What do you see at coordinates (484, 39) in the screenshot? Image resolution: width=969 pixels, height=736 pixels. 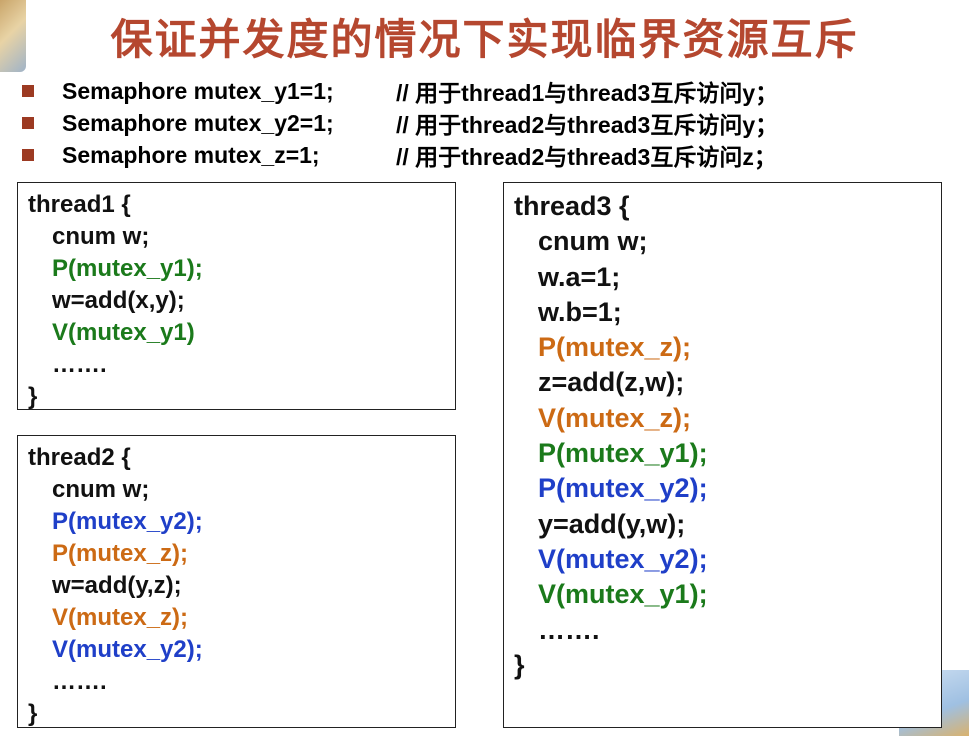 I see `slide-title: 保证并发度的情况下实现临界资源互斥` at bounding box center [484, 39].